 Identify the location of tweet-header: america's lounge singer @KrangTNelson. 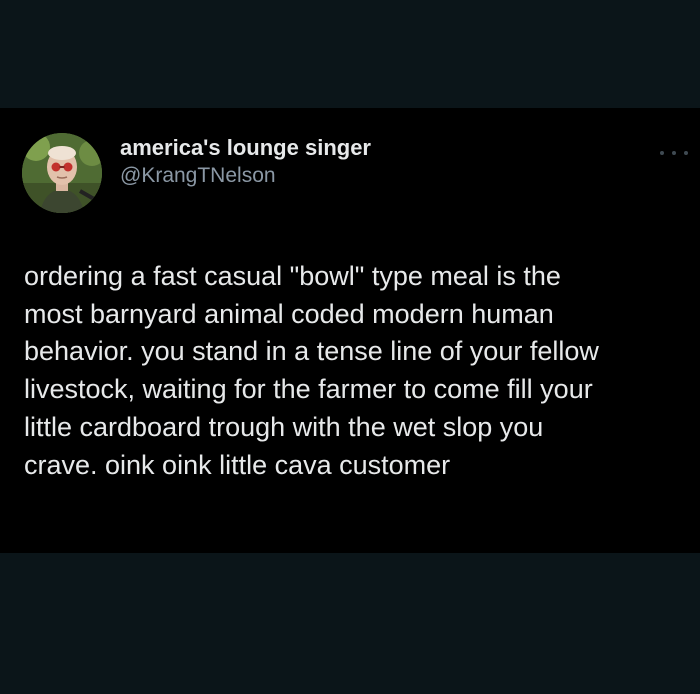
(196, 173).